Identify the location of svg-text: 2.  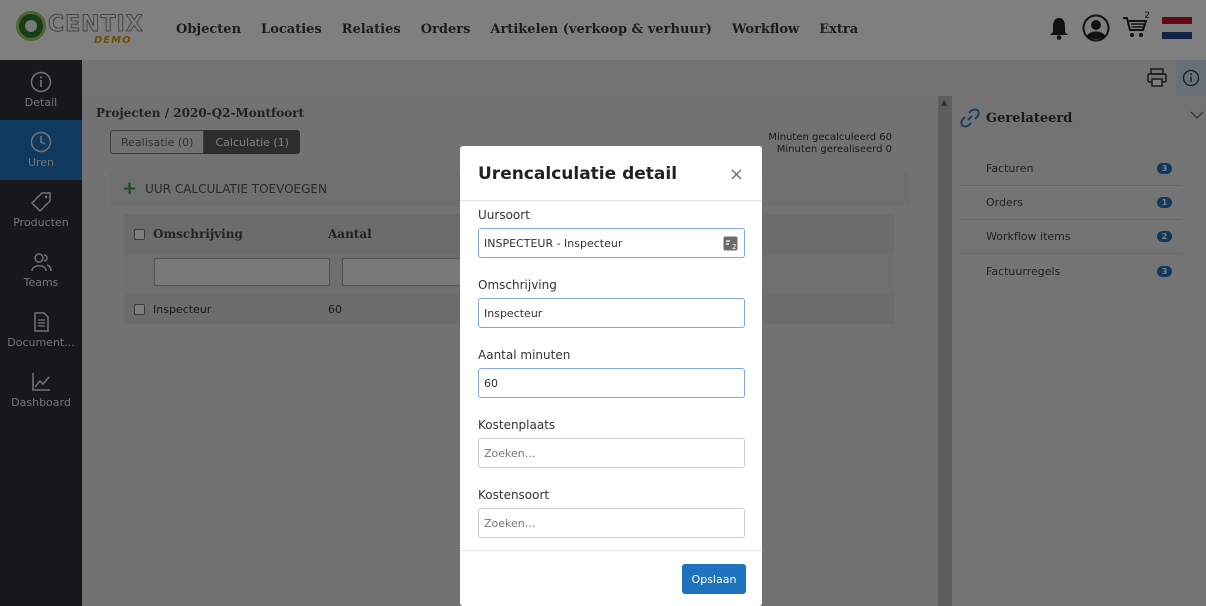
(734, 247).